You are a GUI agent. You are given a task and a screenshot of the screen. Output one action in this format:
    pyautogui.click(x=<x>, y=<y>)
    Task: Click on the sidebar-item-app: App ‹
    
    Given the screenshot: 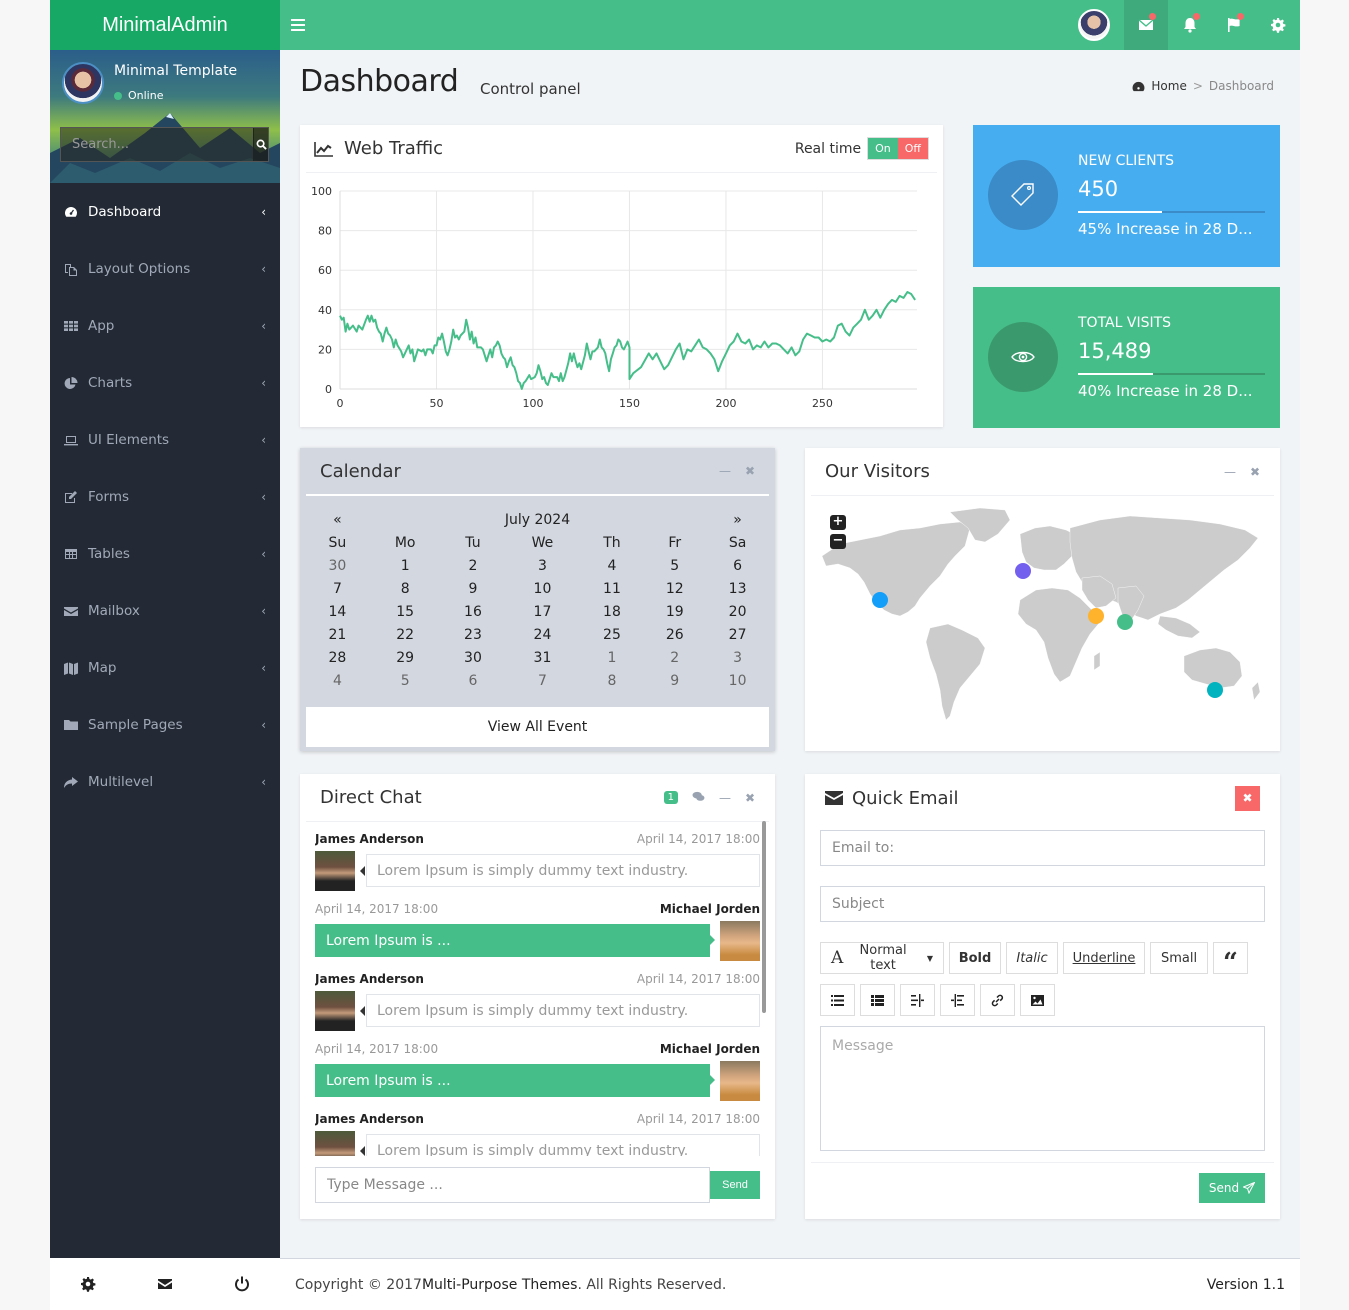 What is the action you would take?
    pyautogui.click(x=165, y=325)
    